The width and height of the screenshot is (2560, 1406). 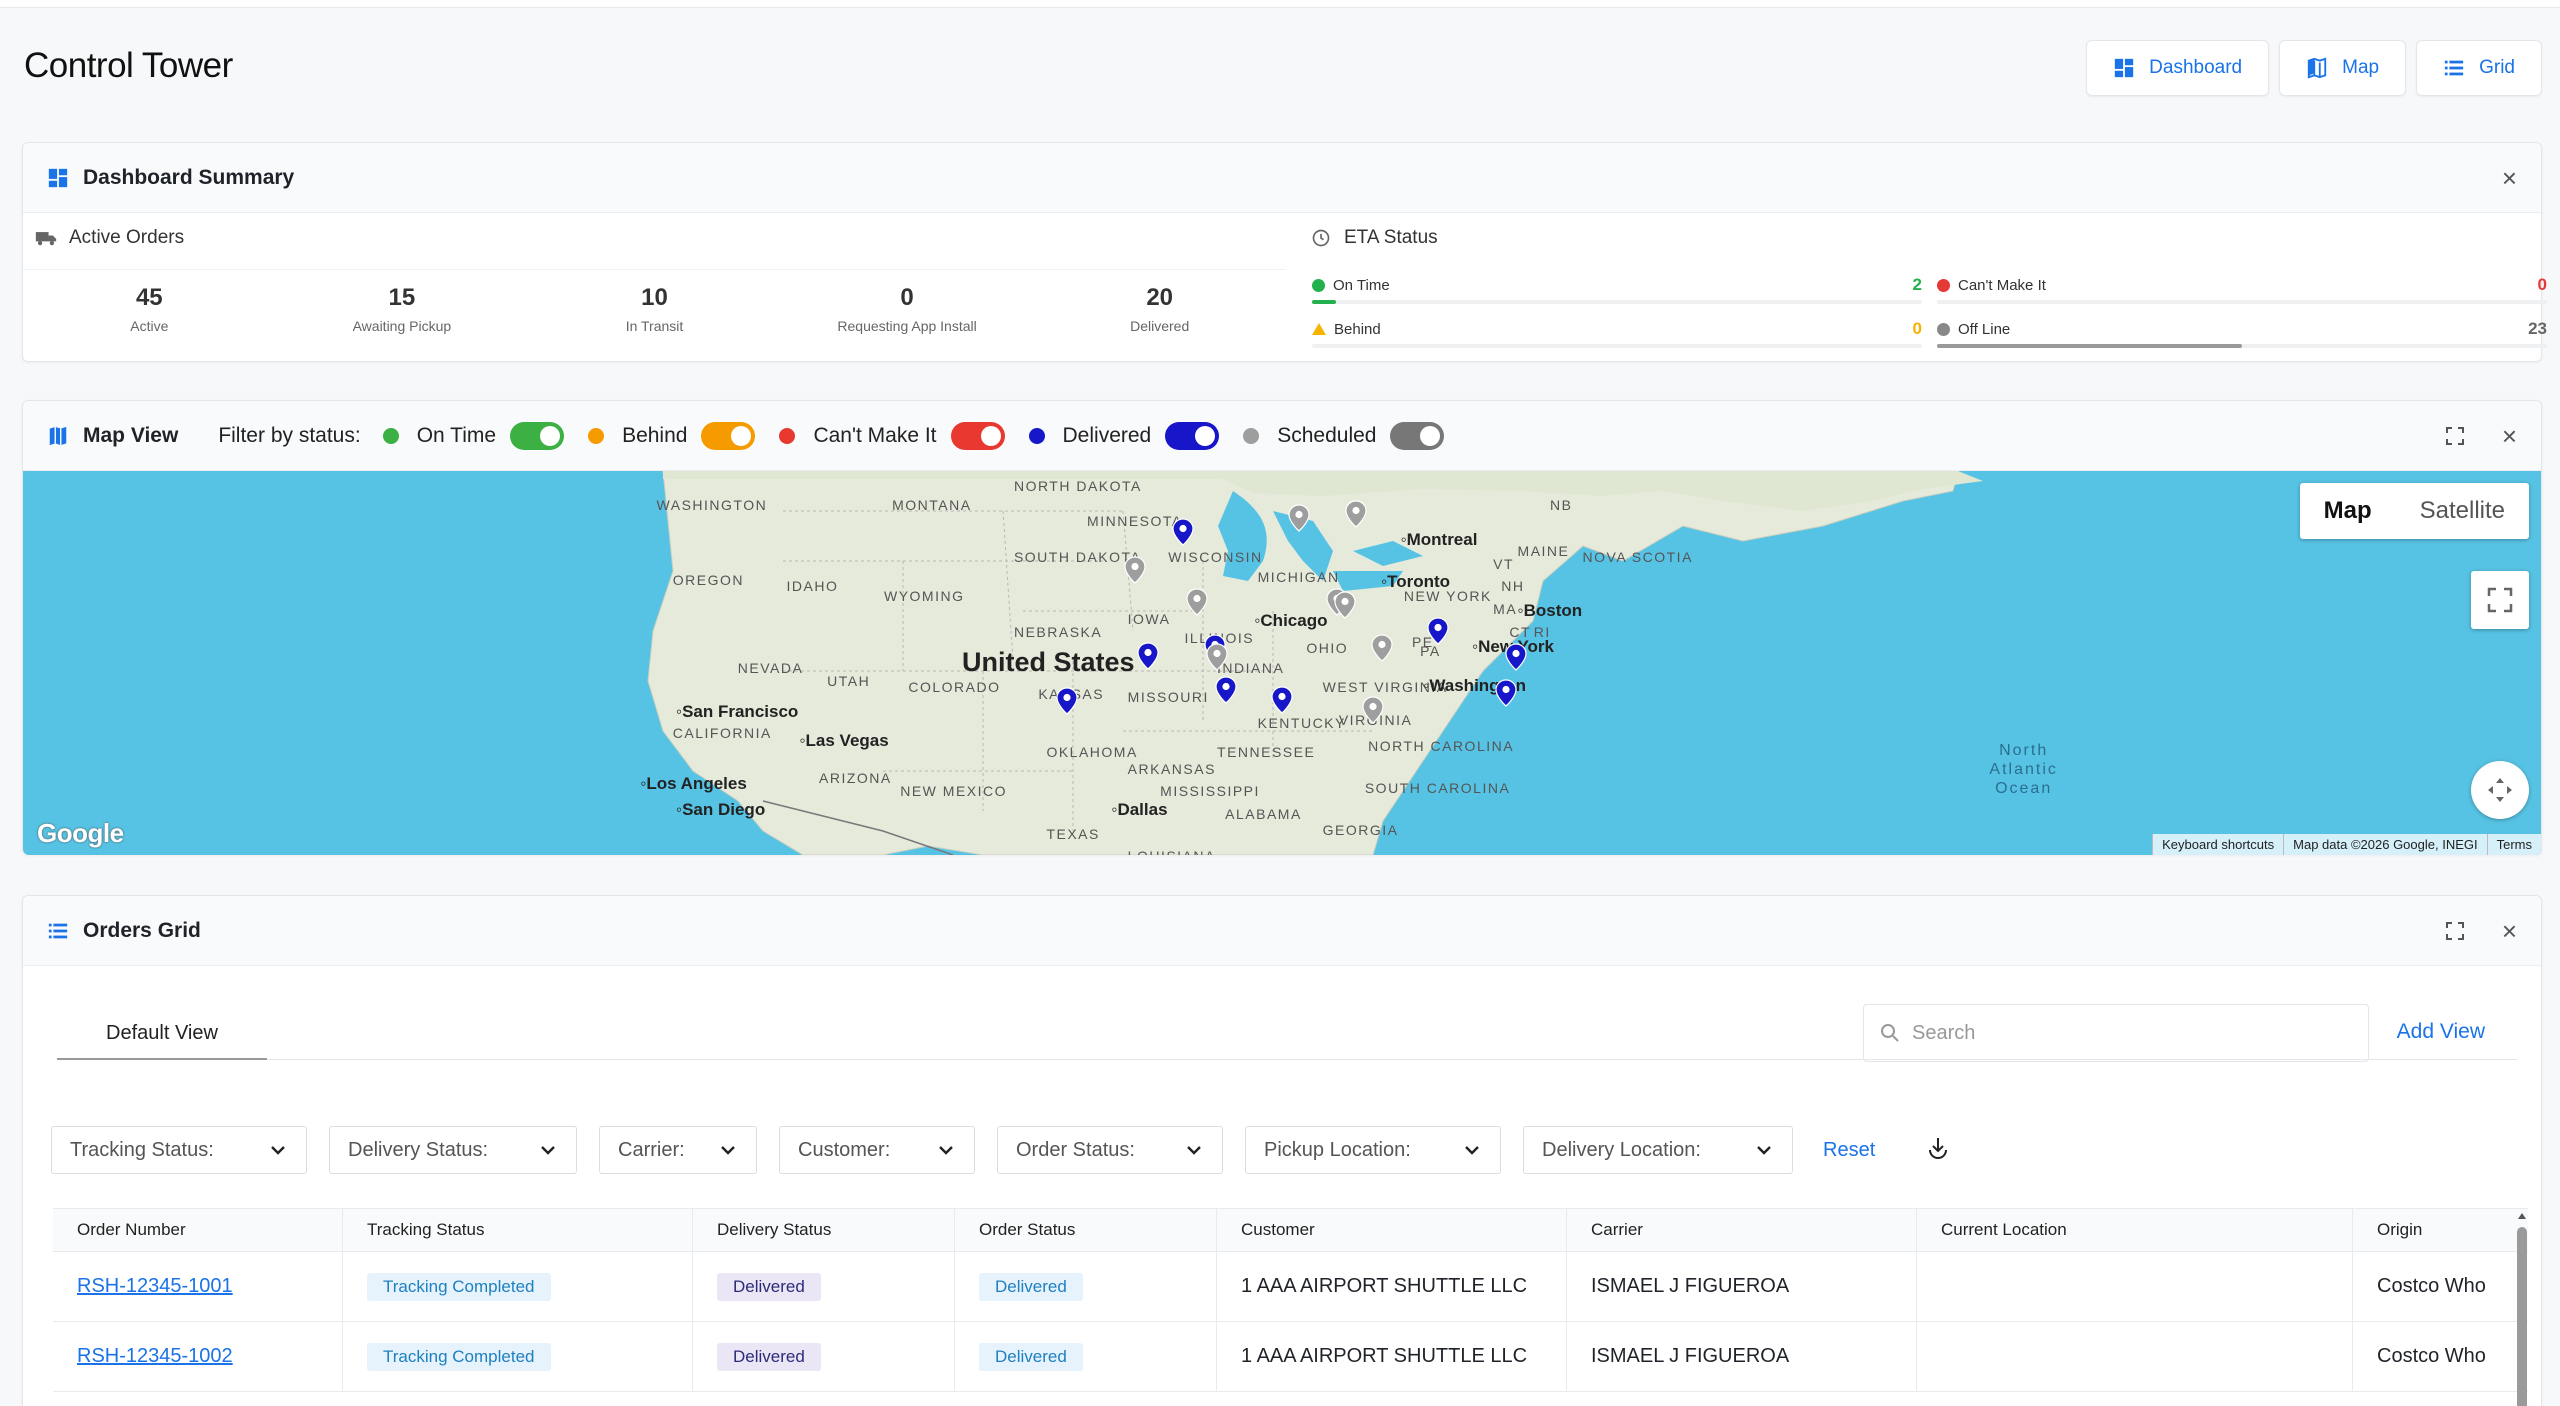 What do you see at coordinates (179, 1150) in the screenshot?
I see `tracking-status-dropdown: Tracking Status:` at bounding box center [179, 1150].